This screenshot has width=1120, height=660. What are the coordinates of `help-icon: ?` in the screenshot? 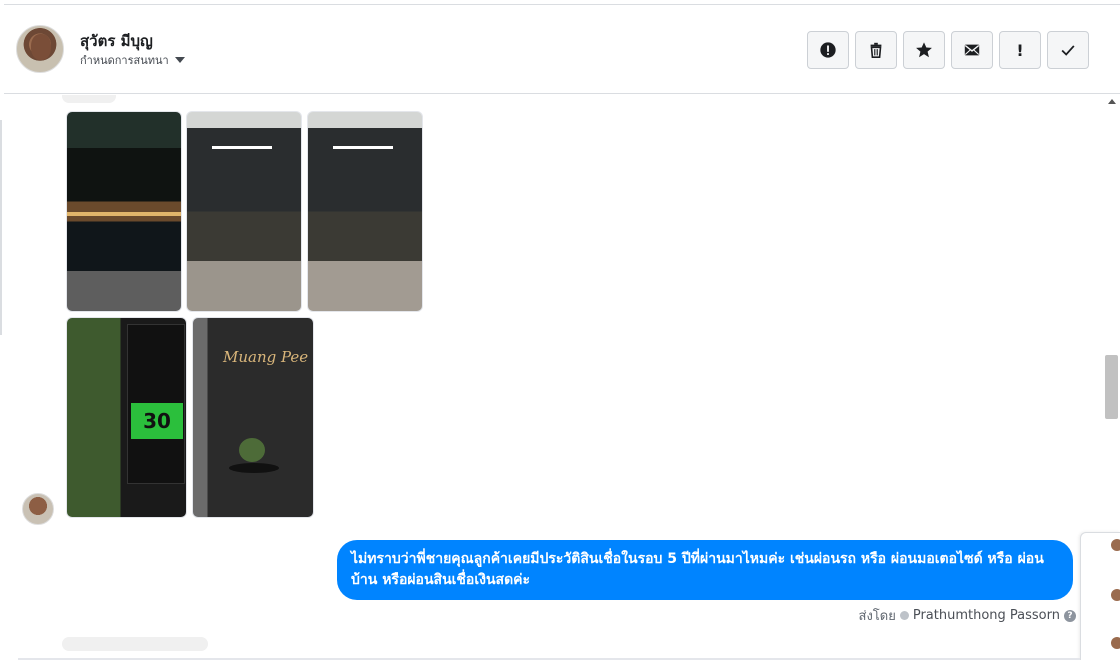 It's located at (1070, 615).